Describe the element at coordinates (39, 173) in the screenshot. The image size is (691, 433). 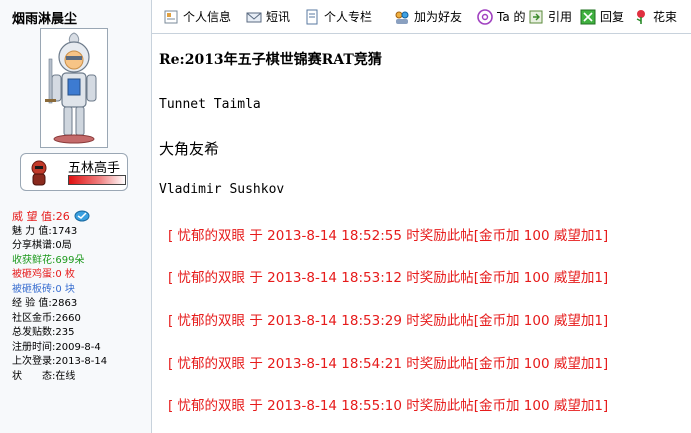
I see `warrior-rank-icon` at that location.